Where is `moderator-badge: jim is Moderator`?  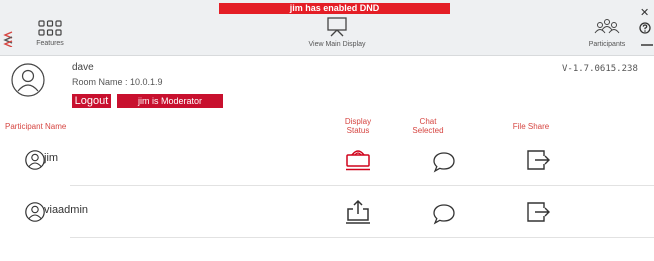
moderator-badge: jim is Moderator is located at coordinates (170, 101).